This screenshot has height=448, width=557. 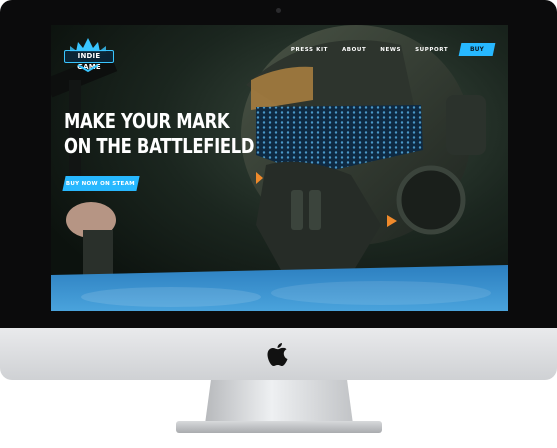 I want to click on buy-on-steam-label: BUY NOW ON STEAM, so click(x=101, y=183).